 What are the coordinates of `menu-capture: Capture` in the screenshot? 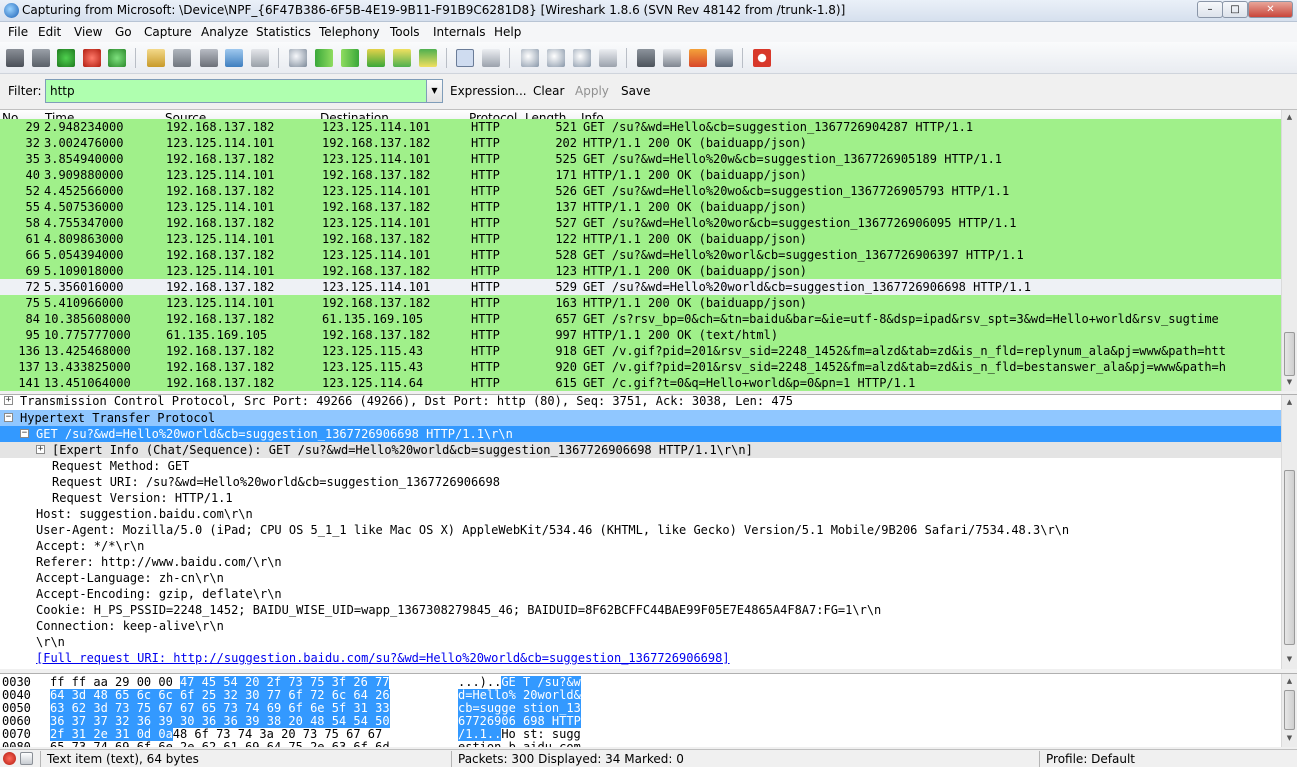 It's located at (168, 32).